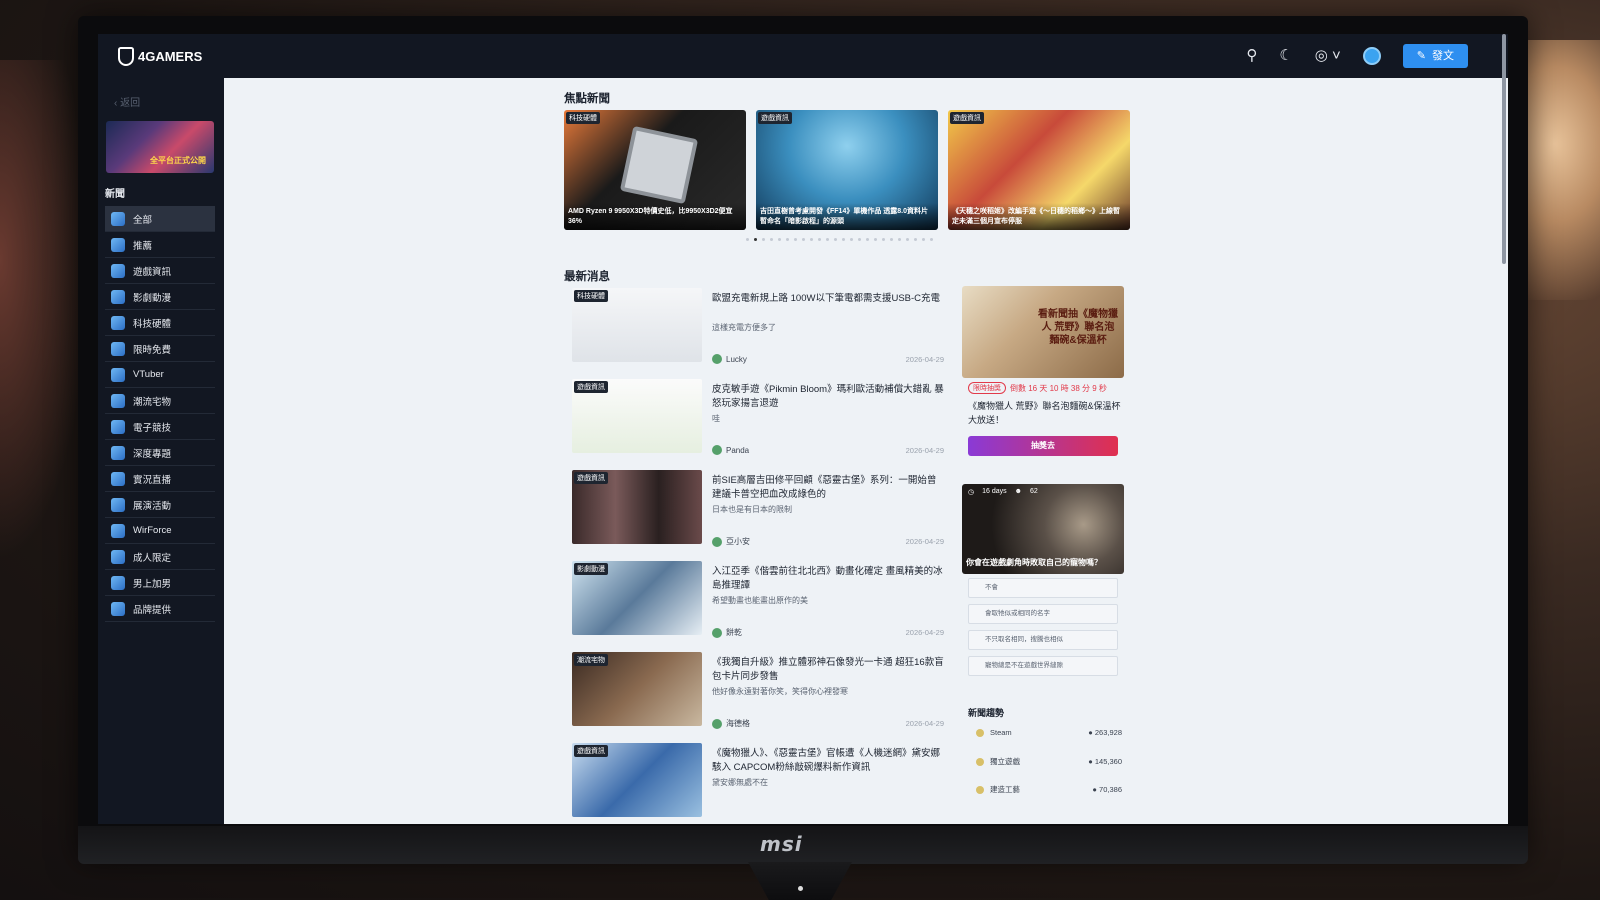  Describe the element at coordinates (152, 506) in the screenshot. I see `sidebar-item-label: 展演活動` at that location.